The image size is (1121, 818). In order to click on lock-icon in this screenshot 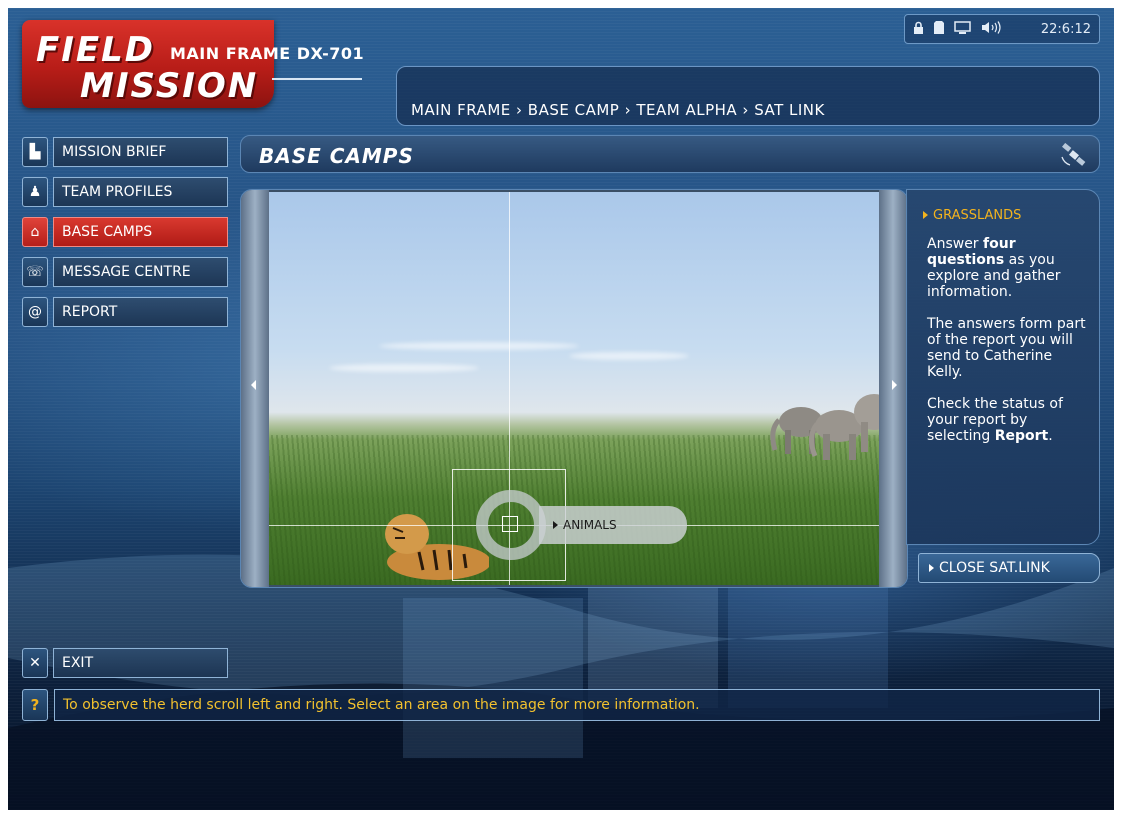, I will do `click(918, 29)`.